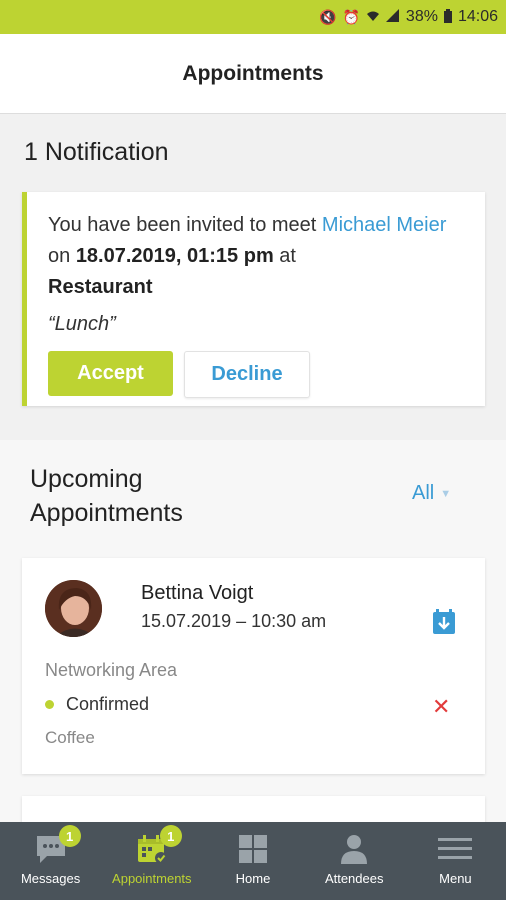 The width and height of the screenshot is (506, 900). Describe the element at coordinates (253, 17) in the screenshot. I see `status-bar: 🔇 ⏰ 38% 14:06` at that location.